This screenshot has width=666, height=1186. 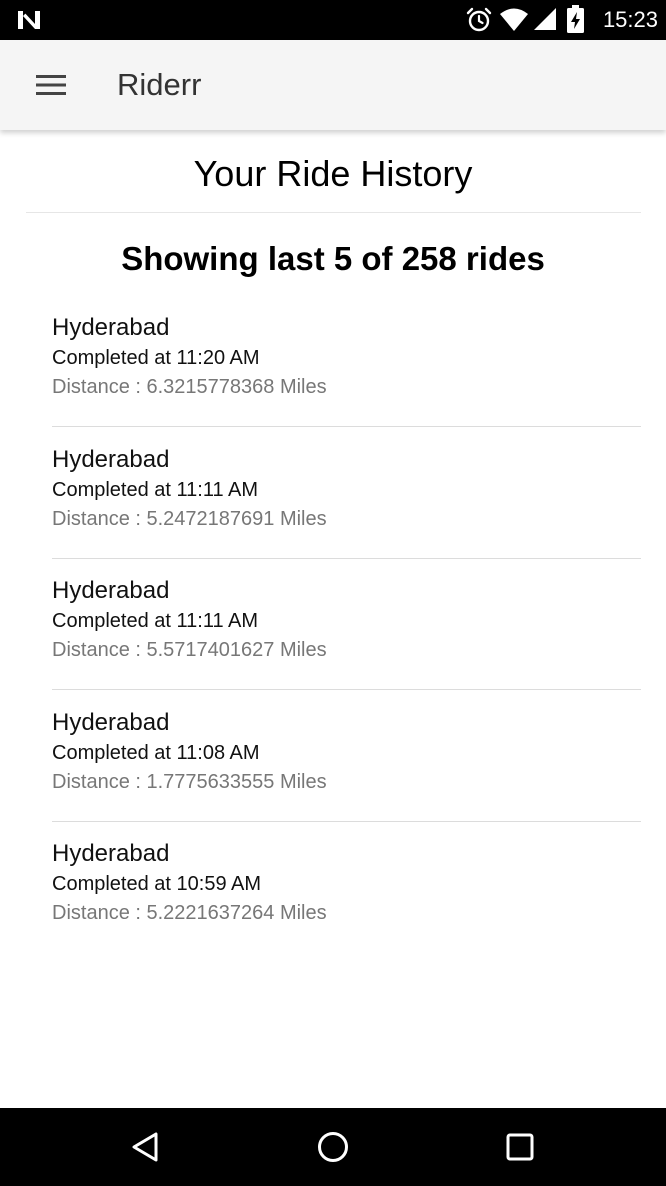 I want to click on ride-completed-time: Completed at 11:20 AM, so click(x=156, y=358).